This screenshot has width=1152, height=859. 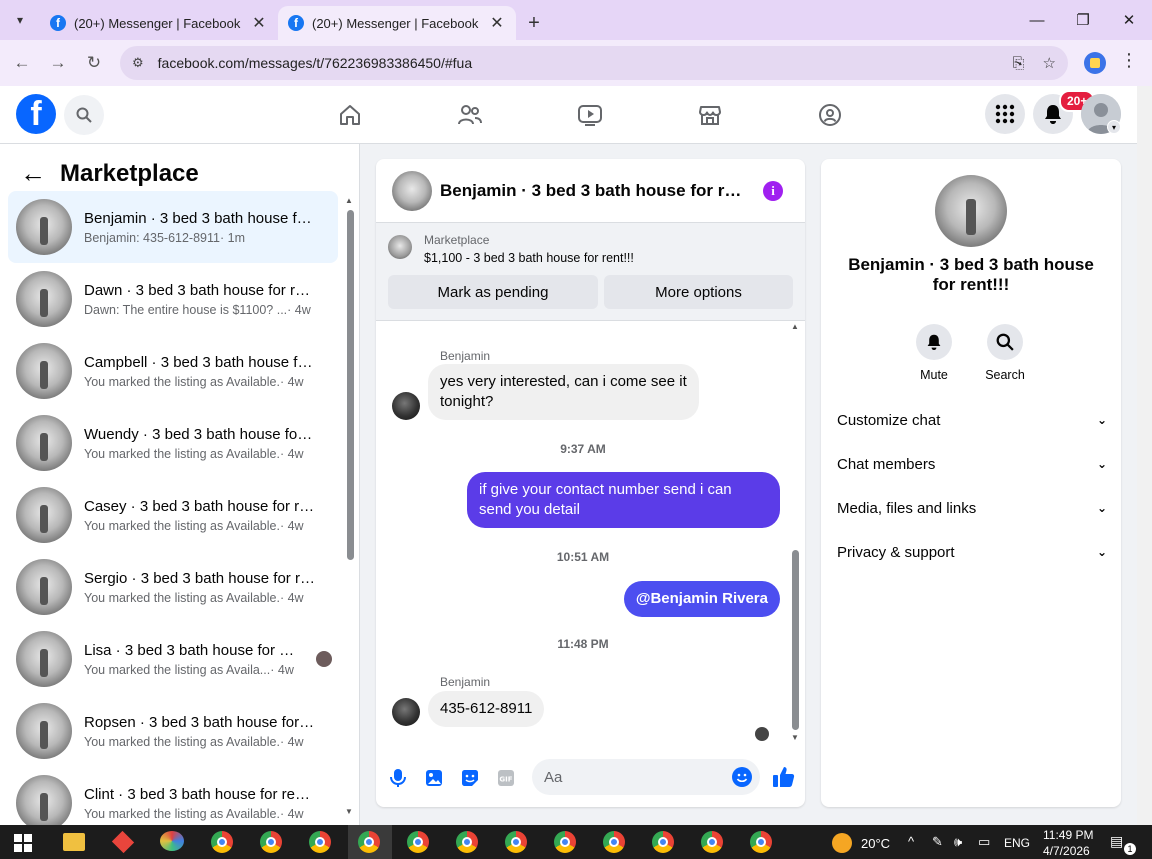 What do you see at coordinates (1129, 20) in the screenshot?
I see `close-window-button: ✕` at bounding box center [1129, 20].